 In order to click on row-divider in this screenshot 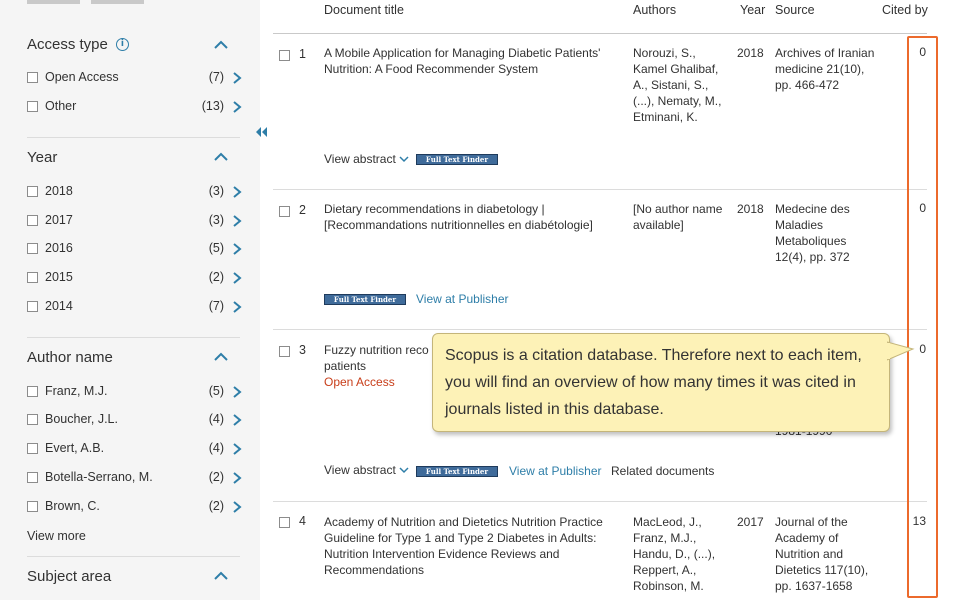, I will do `click(600, 329)`.